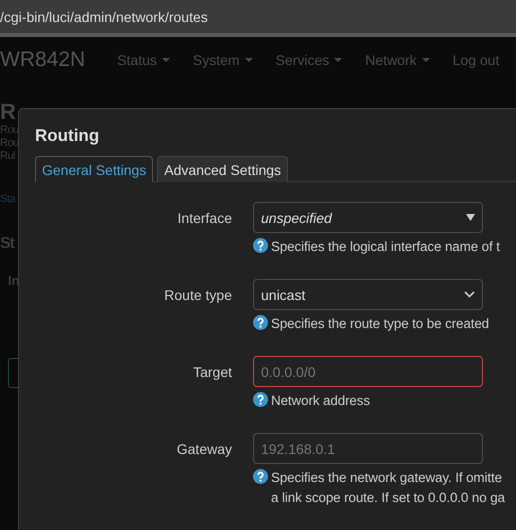 The image size is (516, 530). Describe the element at coordinates (388, 488) in the screenshot. I see `help-text: Specifies the network gateway. If omitte a link scope route. If set to 0.0.0.0 no ga` at that location.